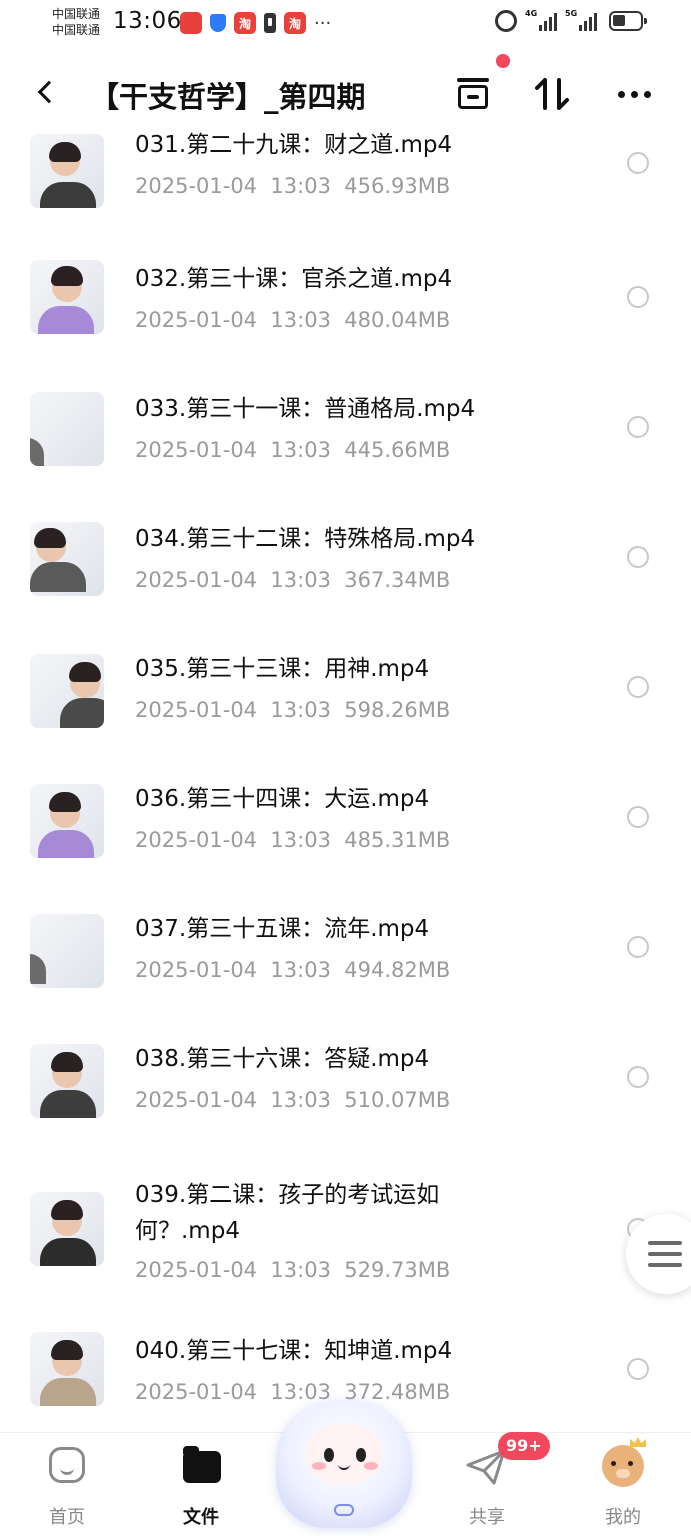 Image resolution: width=691 pixels, height=1536 pixels. I want to click on battery-icon, so click(628, 21).